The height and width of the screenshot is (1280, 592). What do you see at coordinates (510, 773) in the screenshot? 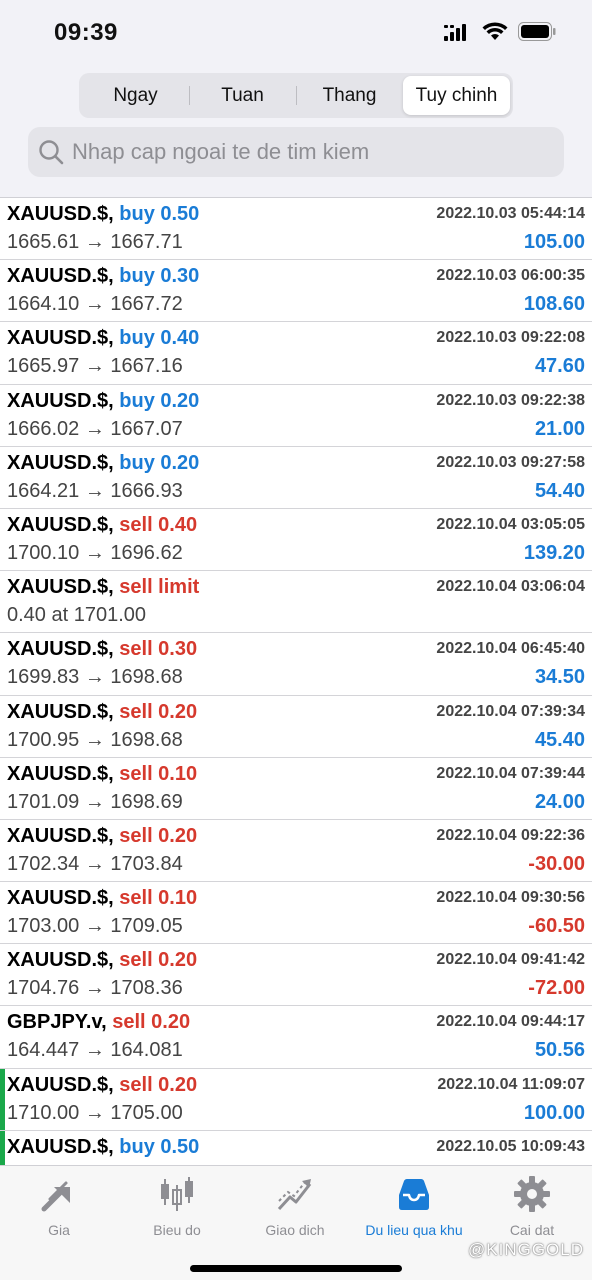
I see `trade-time: 2022.10.04 07:39:44` at bounding box center [510, 773].